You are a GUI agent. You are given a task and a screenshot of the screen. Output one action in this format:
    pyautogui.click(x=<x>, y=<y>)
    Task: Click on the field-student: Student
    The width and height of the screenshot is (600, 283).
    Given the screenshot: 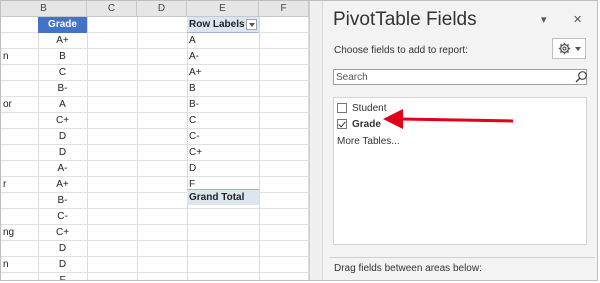 What is the action you would take?
    pyautogui.click(x=361, y=108)
    